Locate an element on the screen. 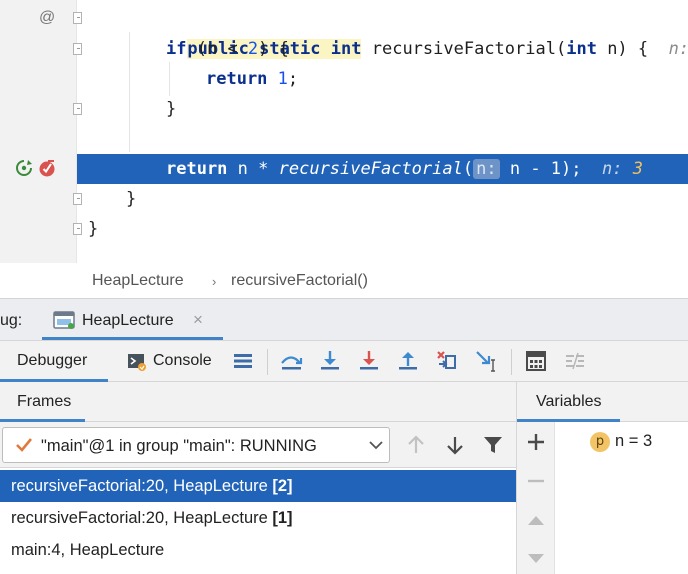 This screenshot has height=574, width=688. parameter-icon: p is located at coordinates (600, 442).